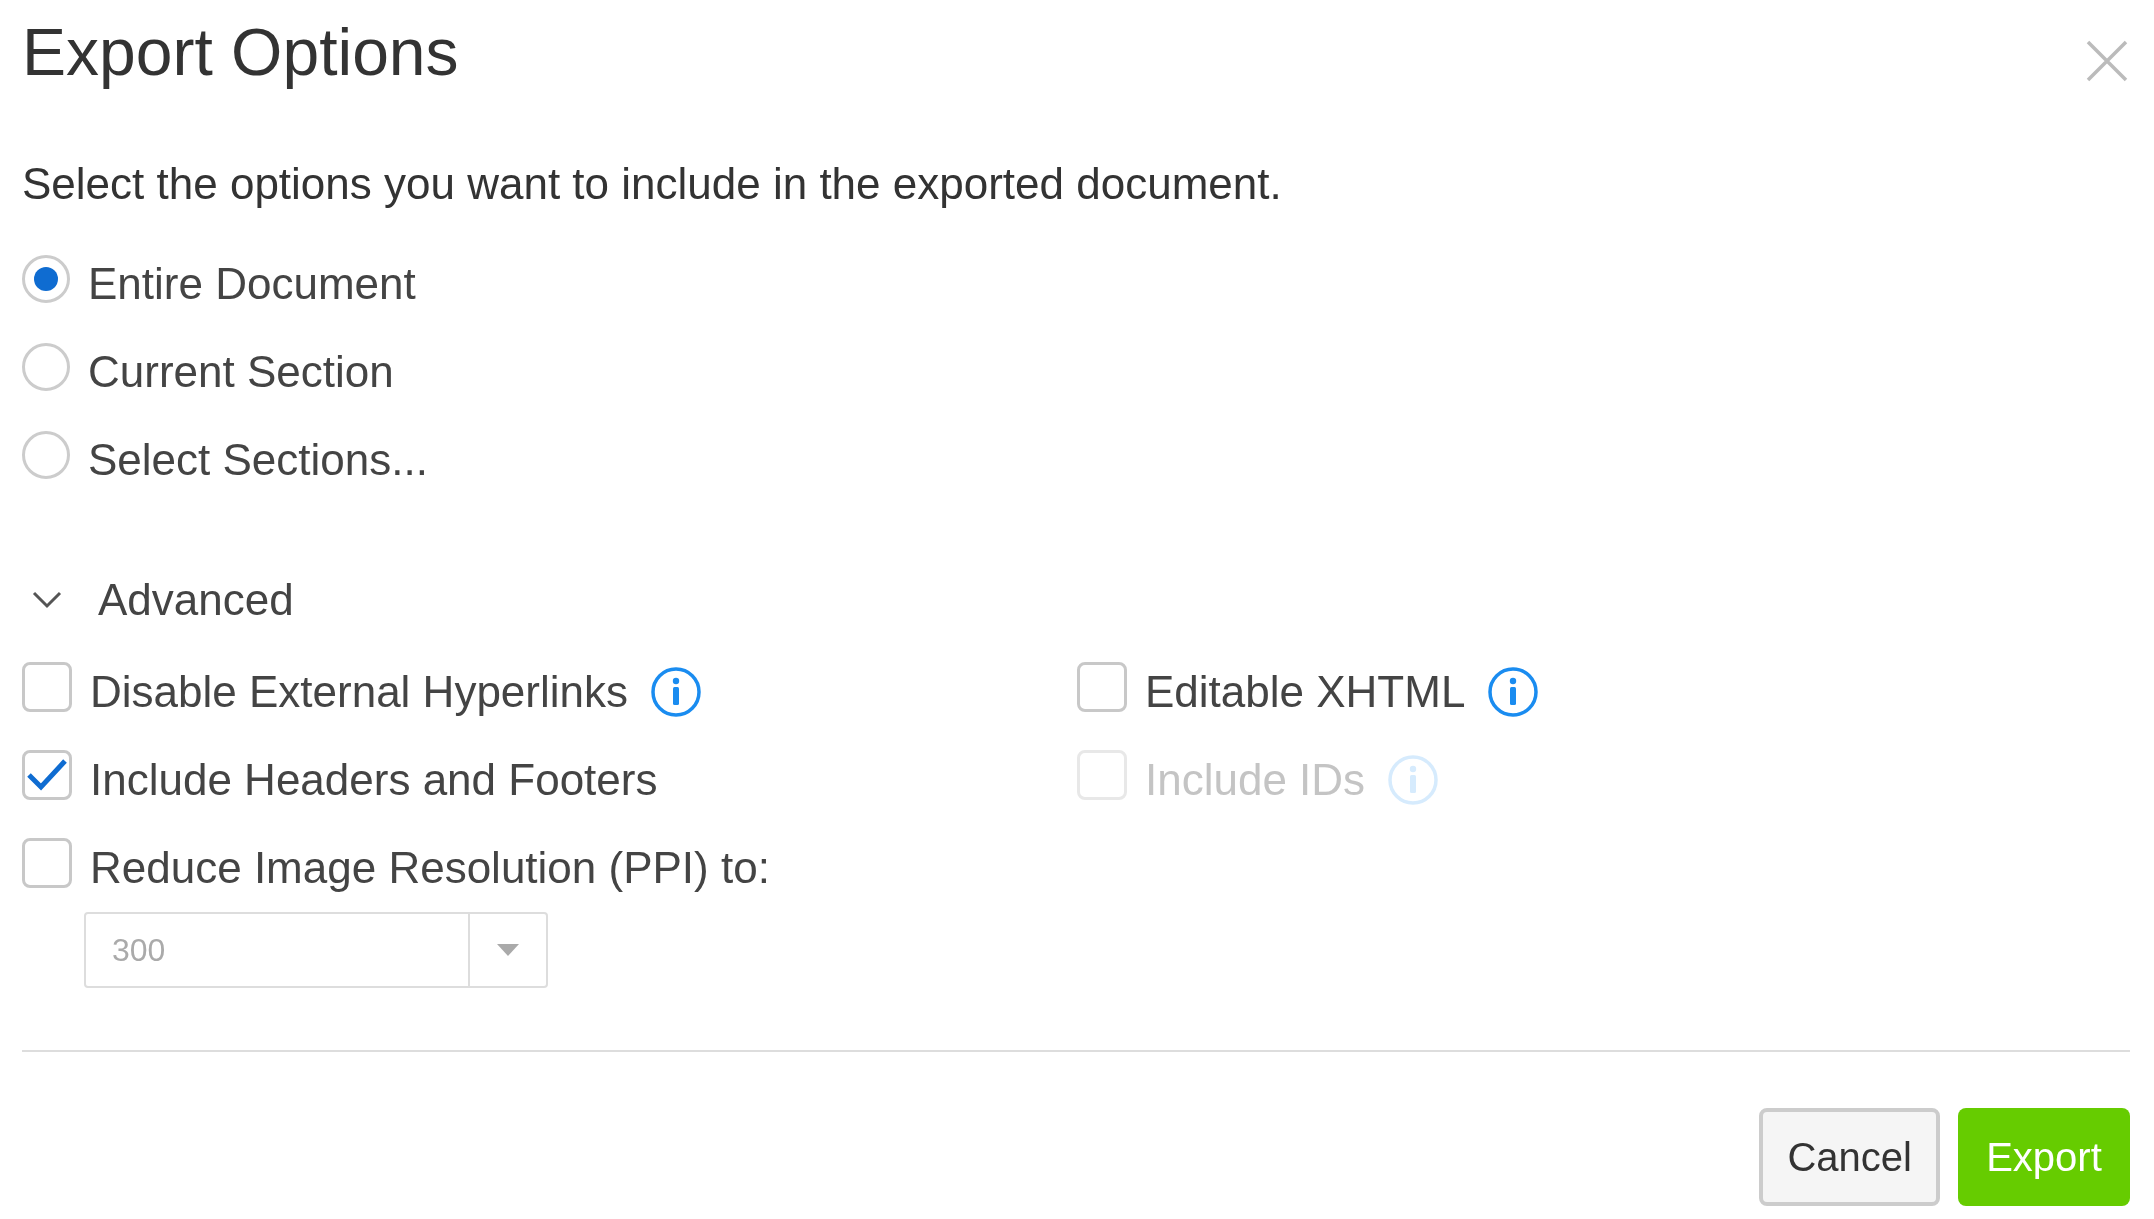  I want to click on close-button, so click(2107, 61).